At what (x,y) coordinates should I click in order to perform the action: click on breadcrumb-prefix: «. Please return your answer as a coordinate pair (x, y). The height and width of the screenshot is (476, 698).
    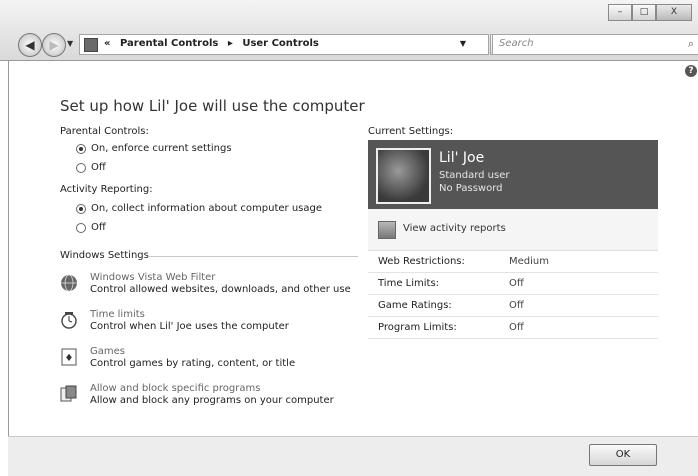
    Looking at the image, I should click on (107, 43).